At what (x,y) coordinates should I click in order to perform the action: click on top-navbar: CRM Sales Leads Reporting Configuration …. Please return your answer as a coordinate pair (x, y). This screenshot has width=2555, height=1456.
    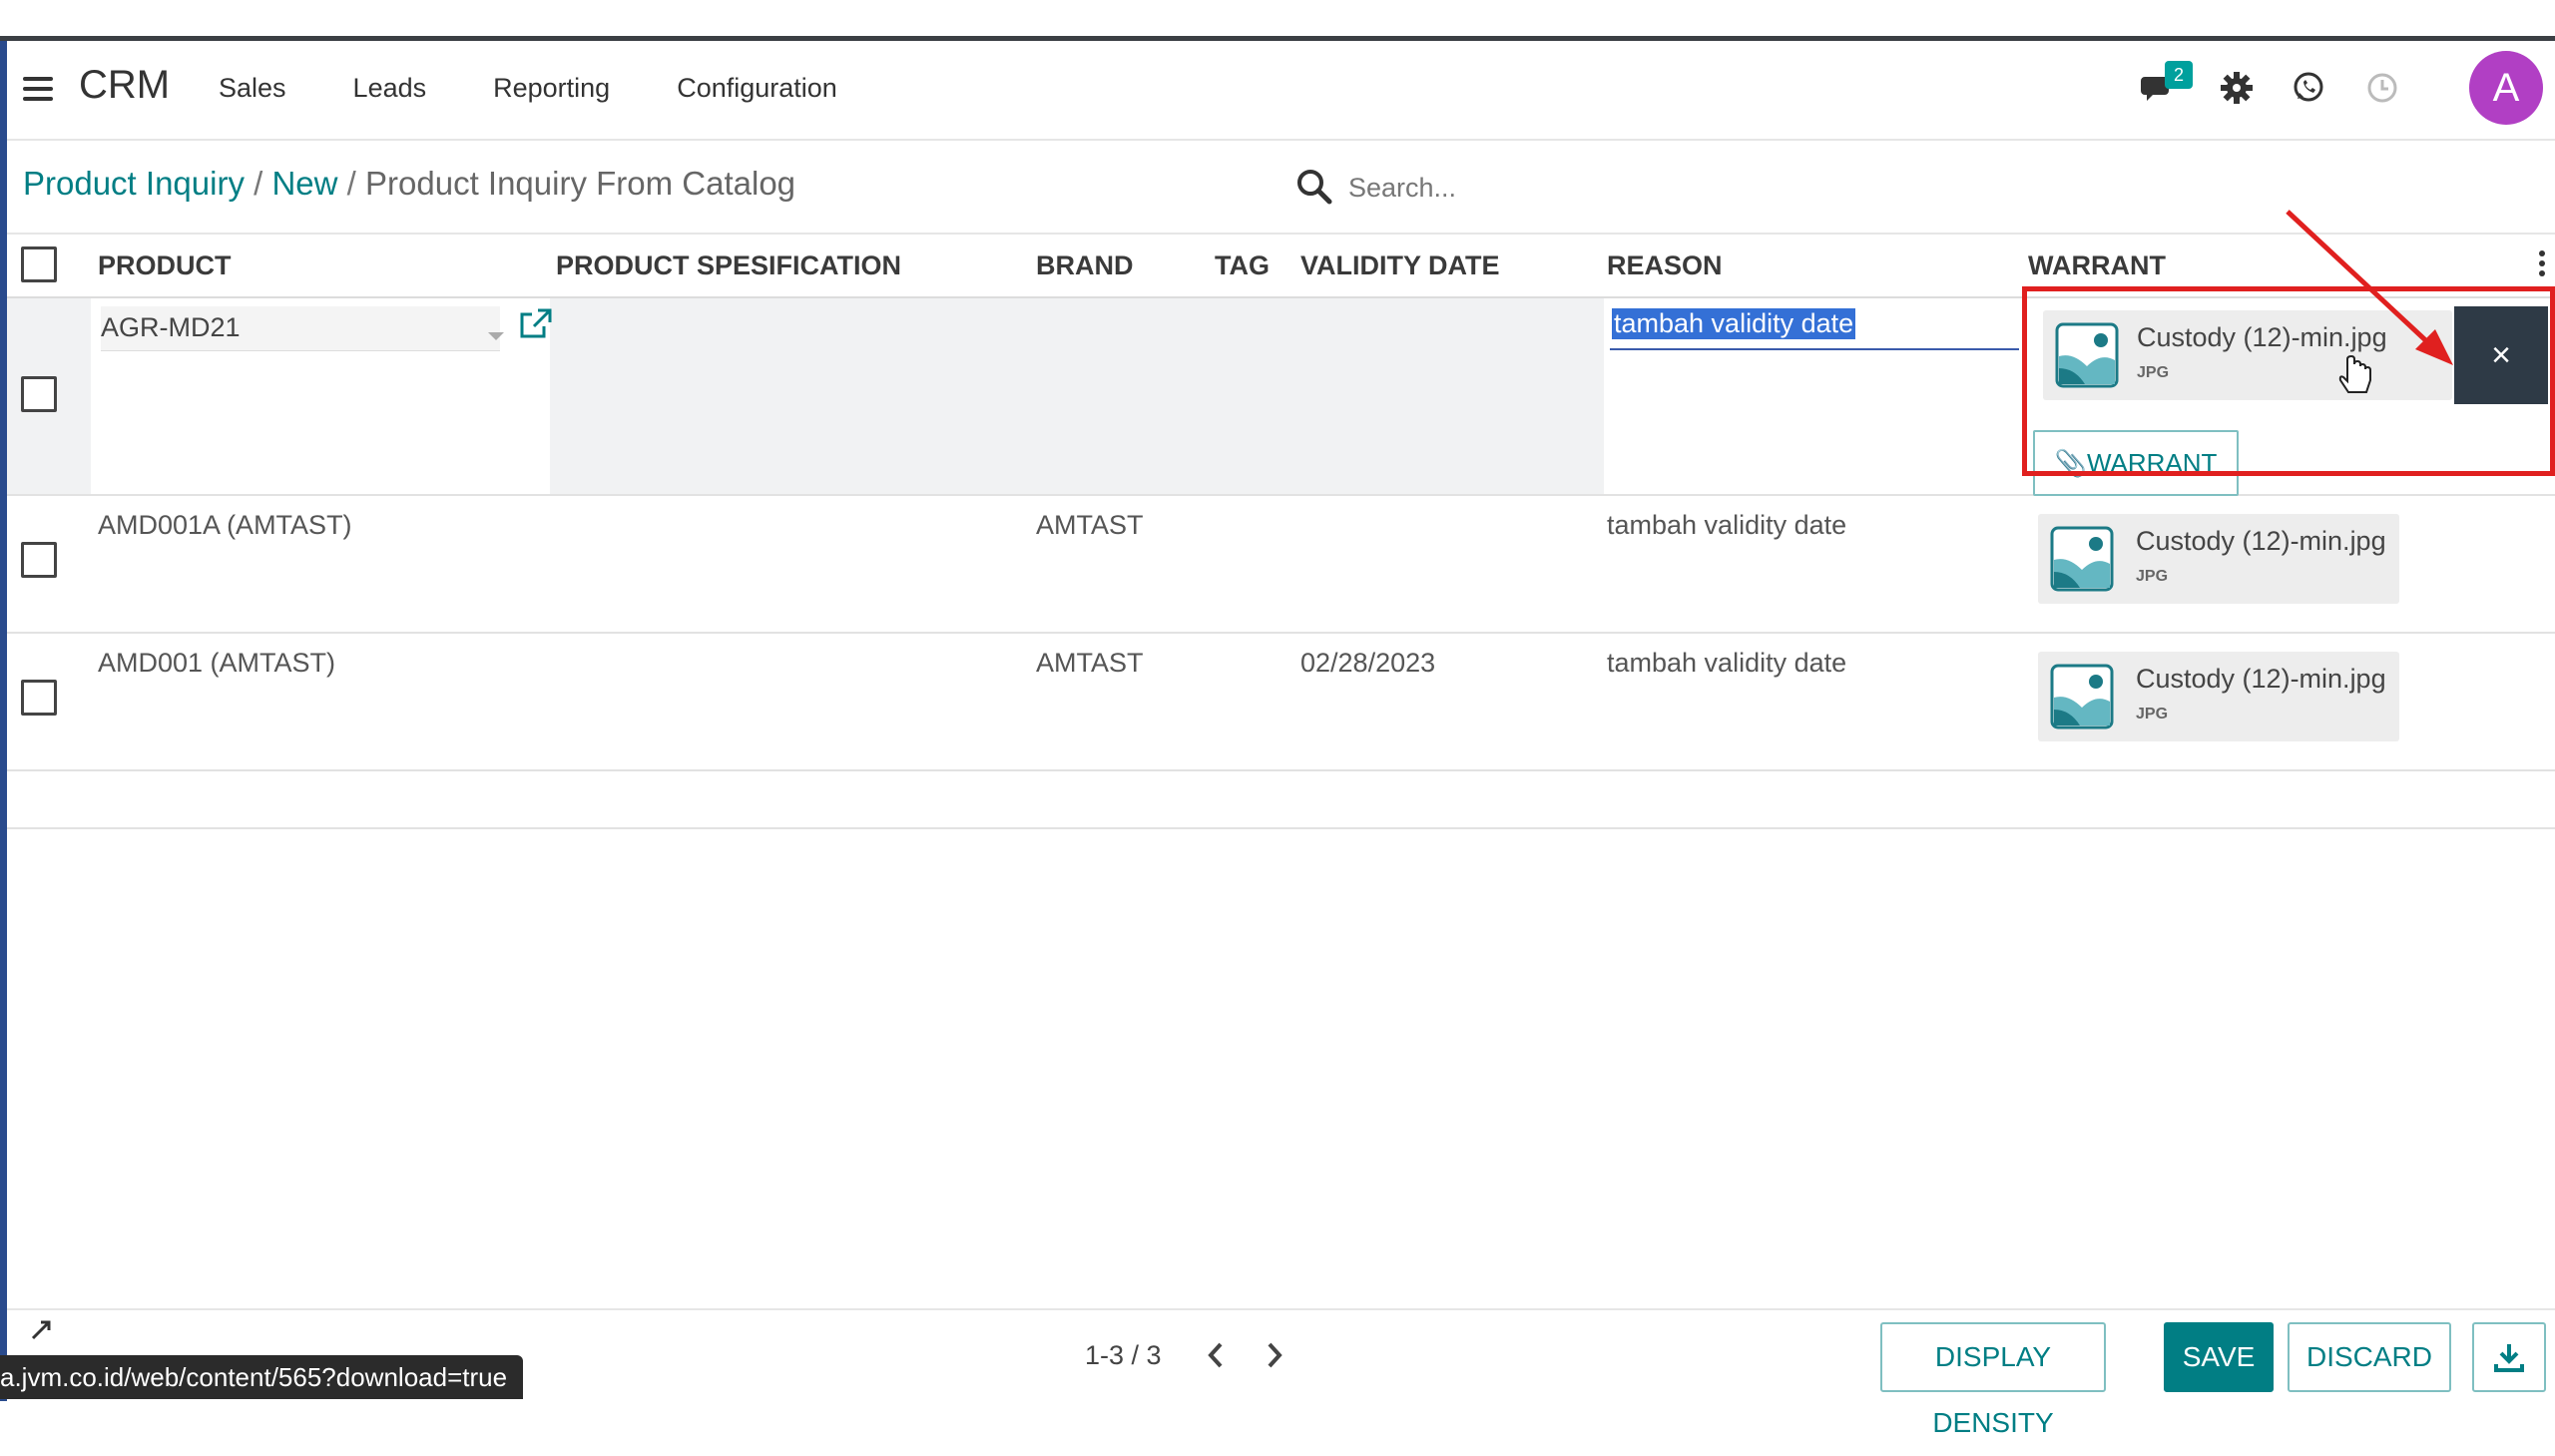
    Looking at the image, I should click on (1281, 91).